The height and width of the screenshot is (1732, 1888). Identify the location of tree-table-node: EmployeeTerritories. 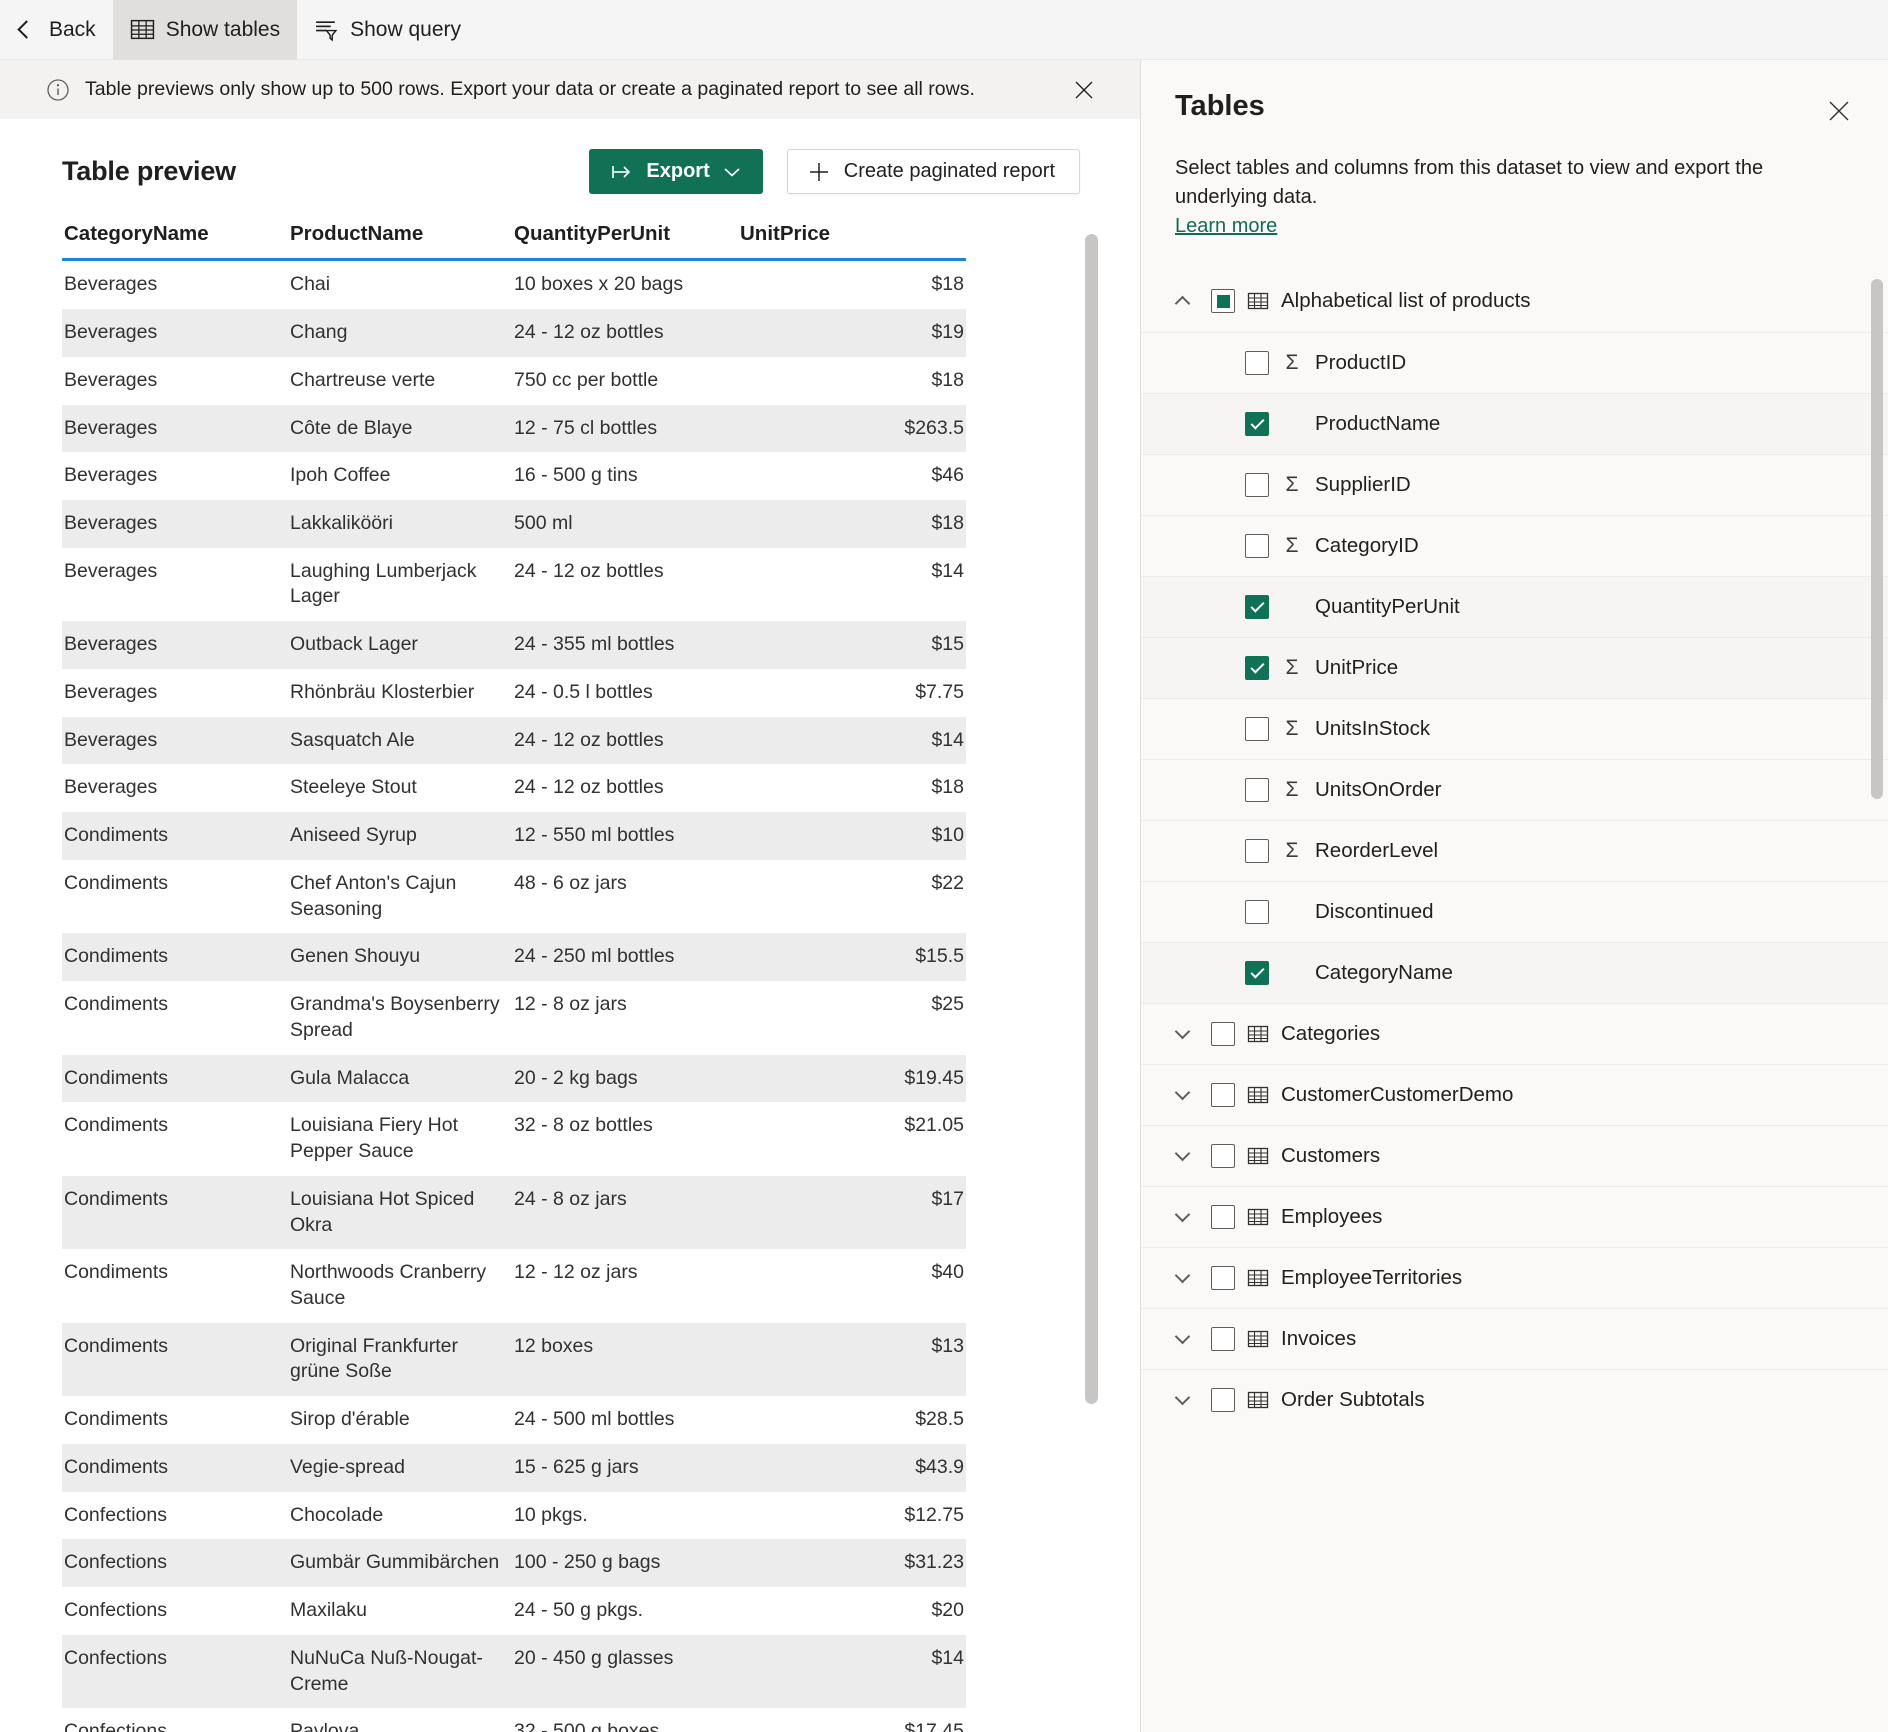
(1514, 1277).